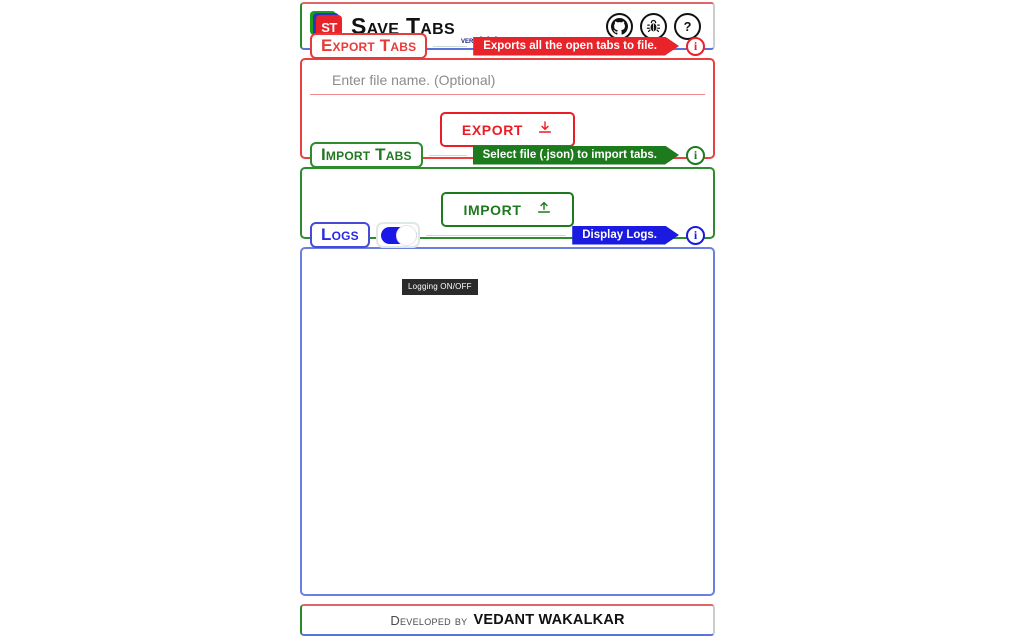 The image size is (1020, 638). I want to click on header-icon-group: ?, so click(653, 26).